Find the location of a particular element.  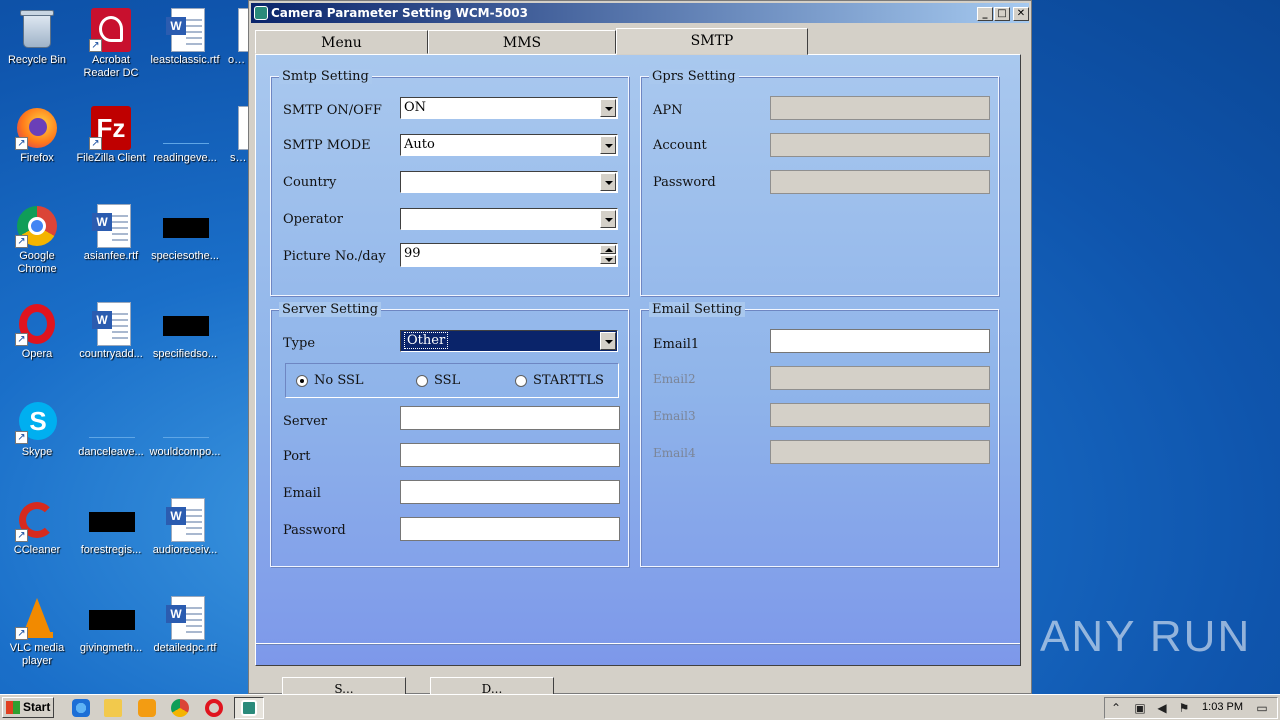

camera-app-task is located at coordinates (249, 708).